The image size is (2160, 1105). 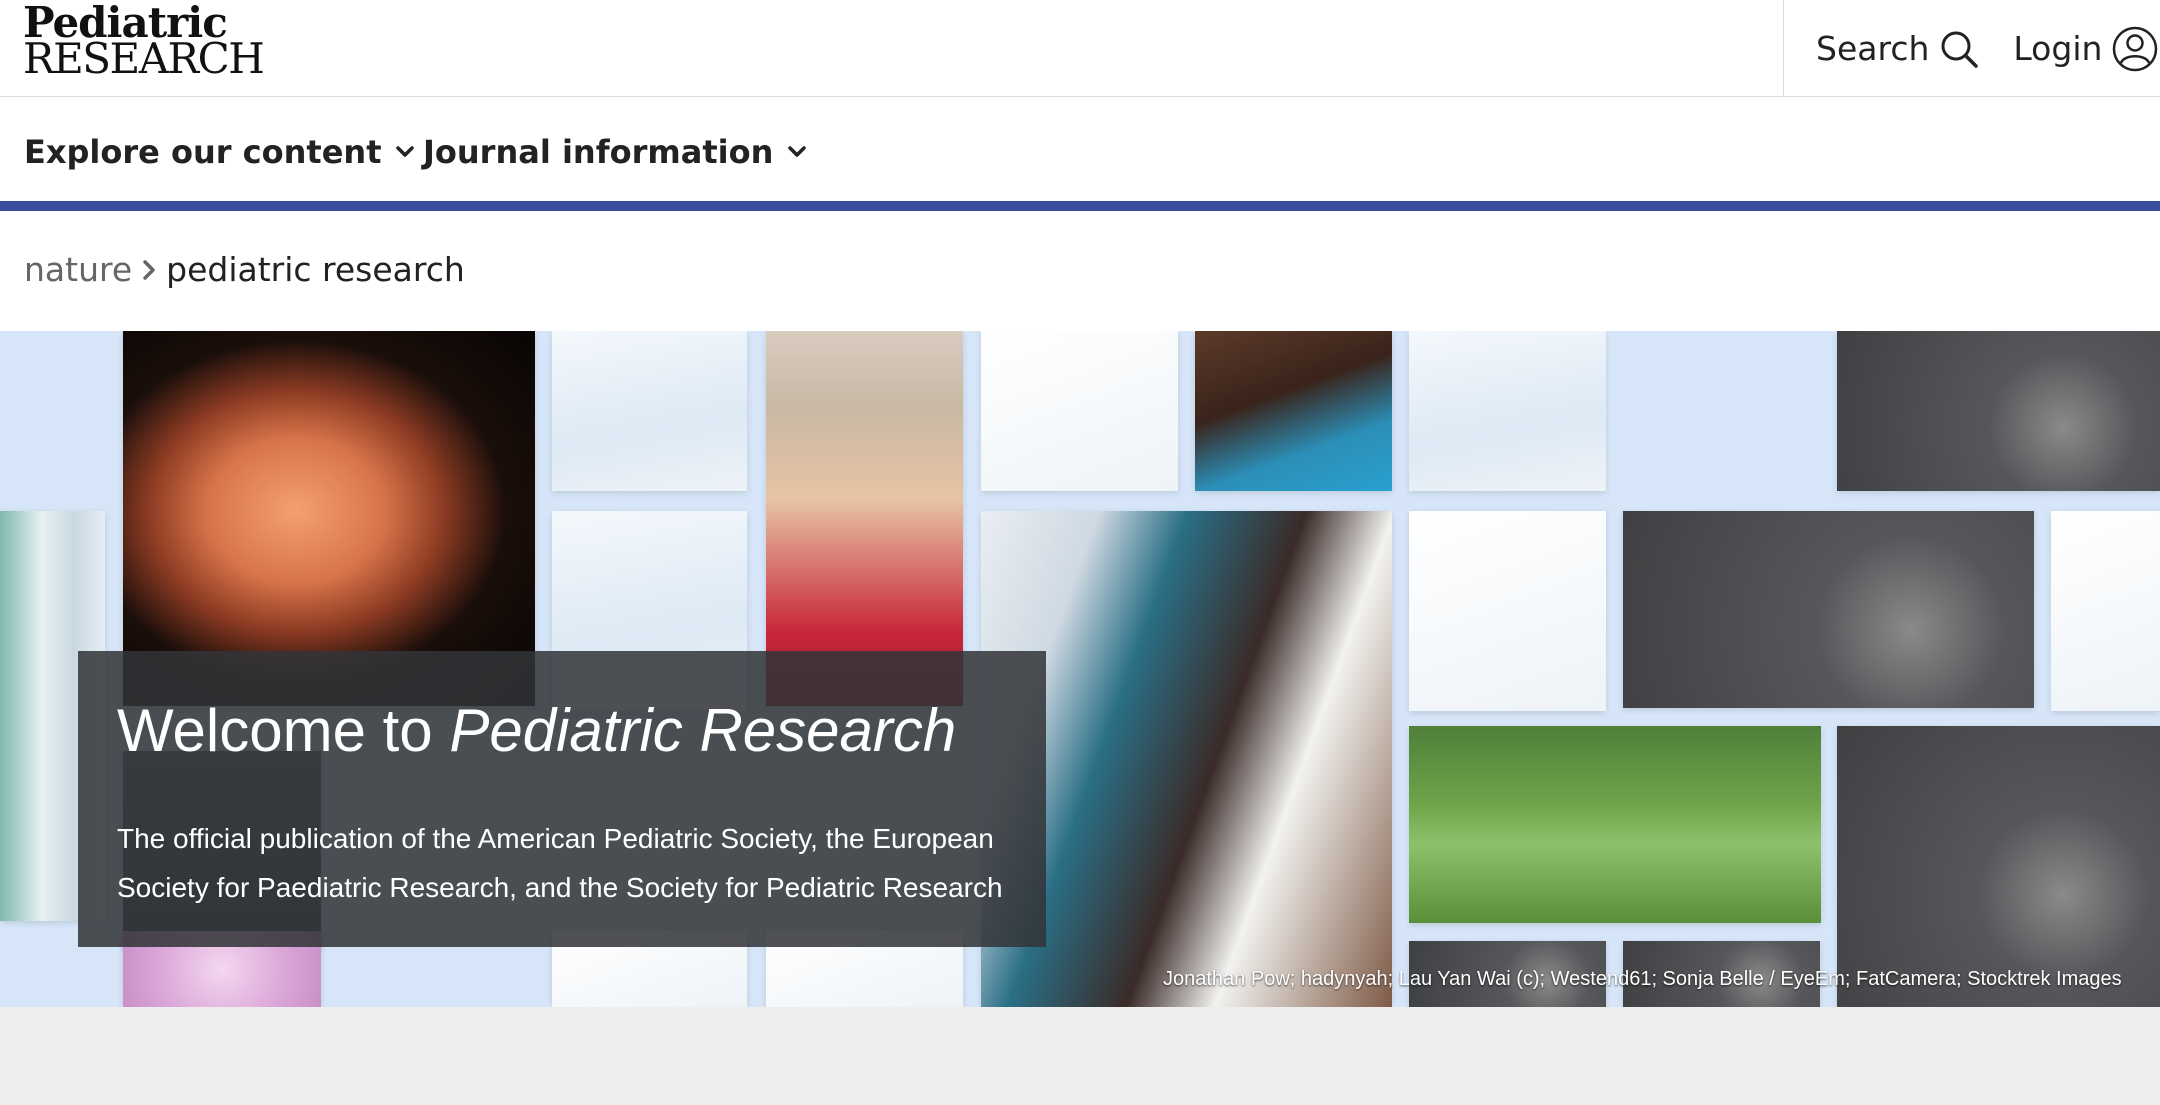 What do you see at coordinates (864, 518) in the screenshot?
I see `hero-image-smiling-girl` at bounding box center [864, 518].